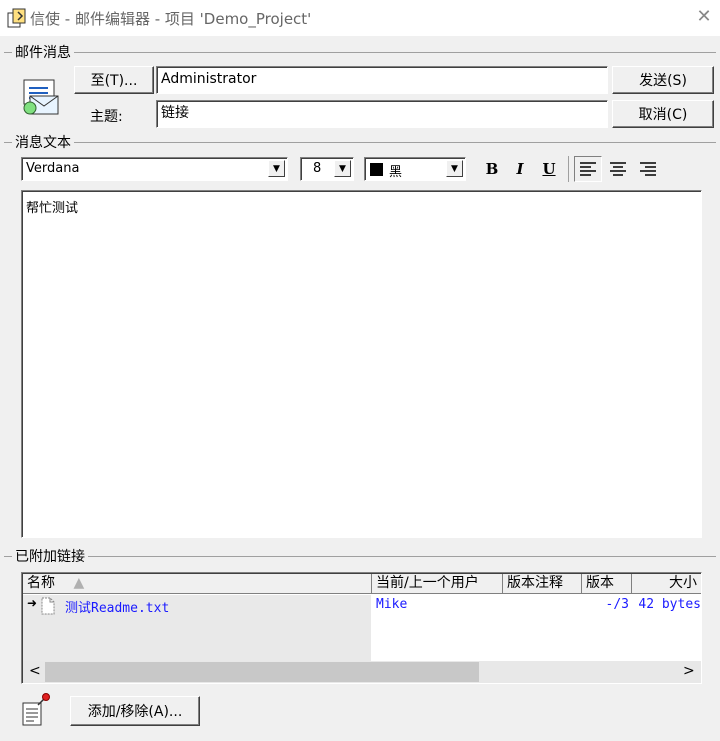  I want to click on toolbar-separator, so click(568, 169).